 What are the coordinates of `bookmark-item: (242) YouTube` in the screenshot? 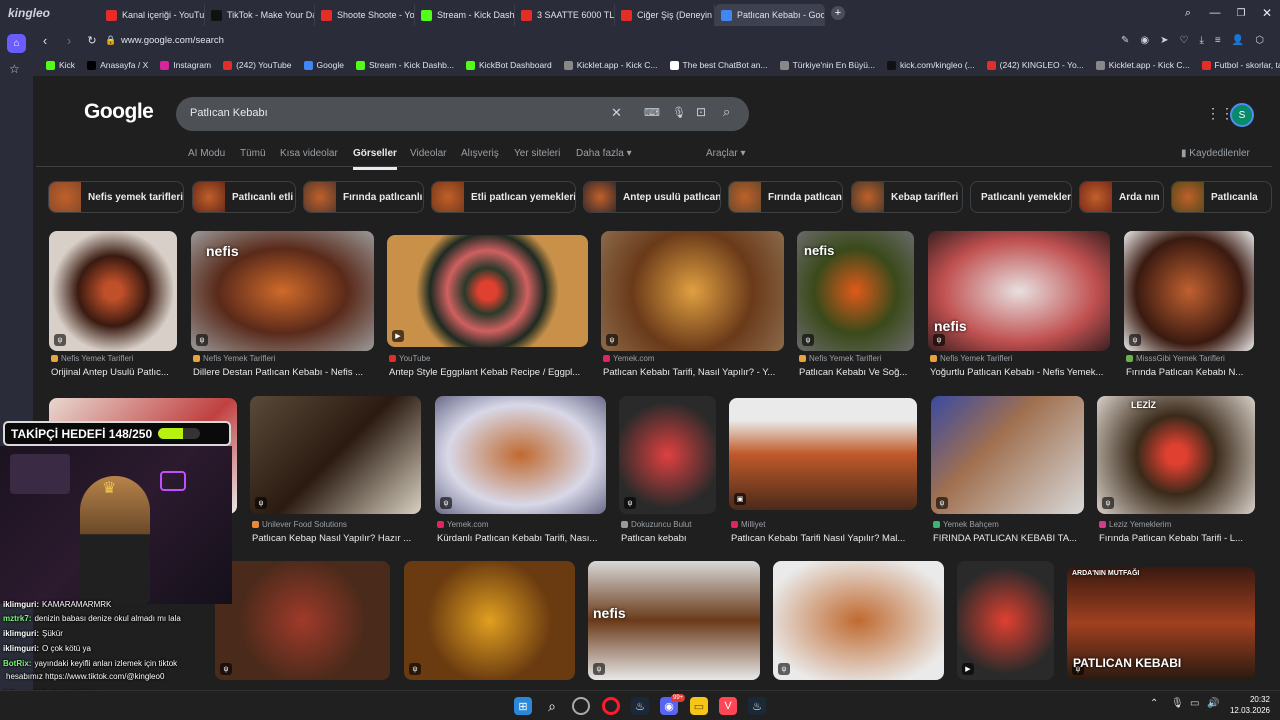 It's located at (257, 65).